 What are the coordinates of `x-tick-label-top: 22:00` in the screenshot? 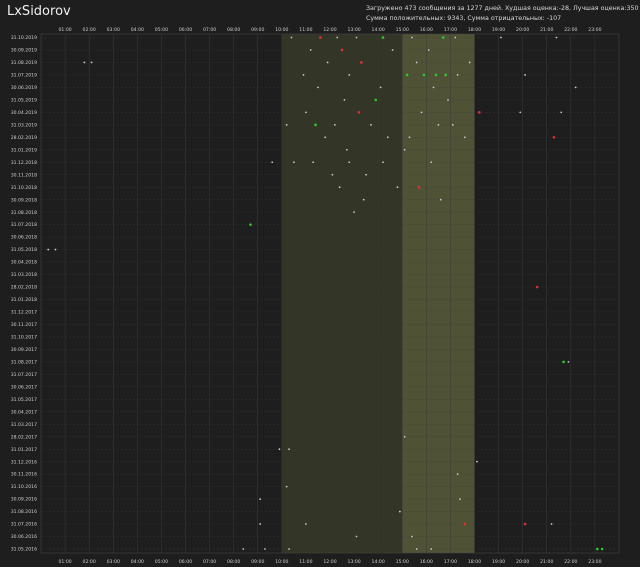 It's located at (570, 30).